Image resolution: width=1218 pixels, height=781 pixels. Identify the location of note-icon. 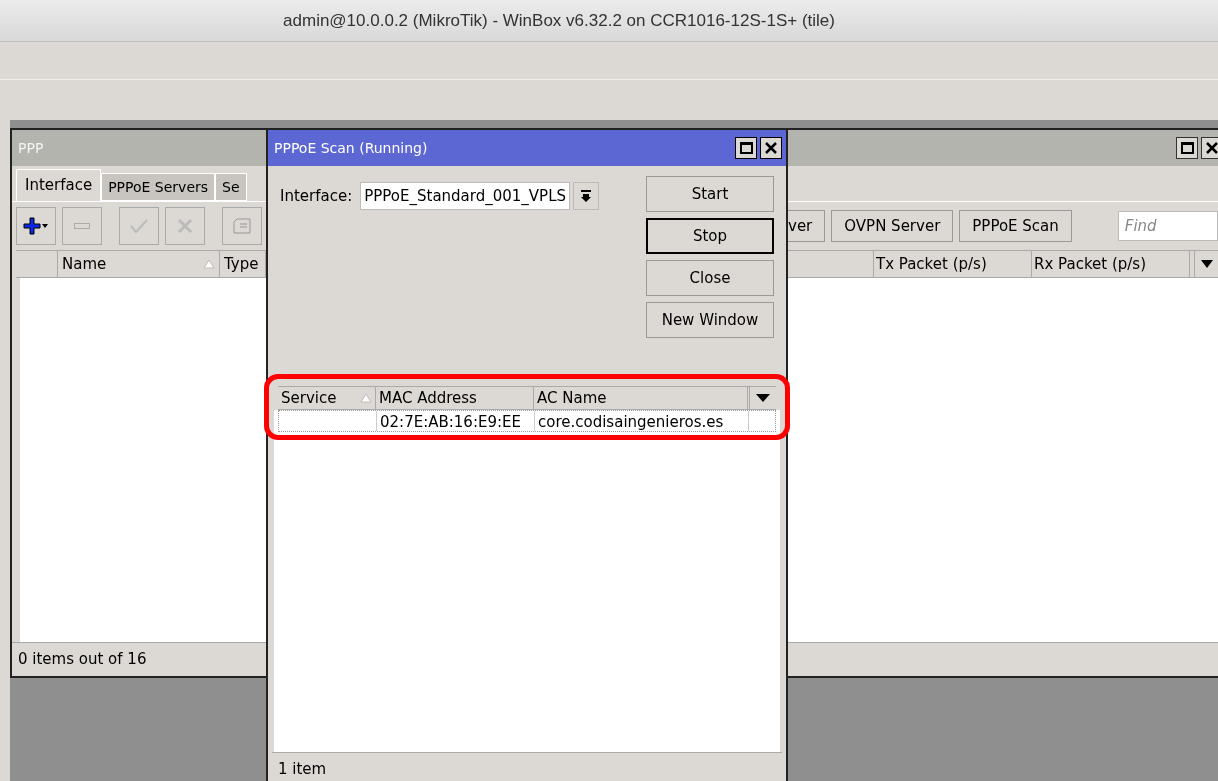
(242, 226).